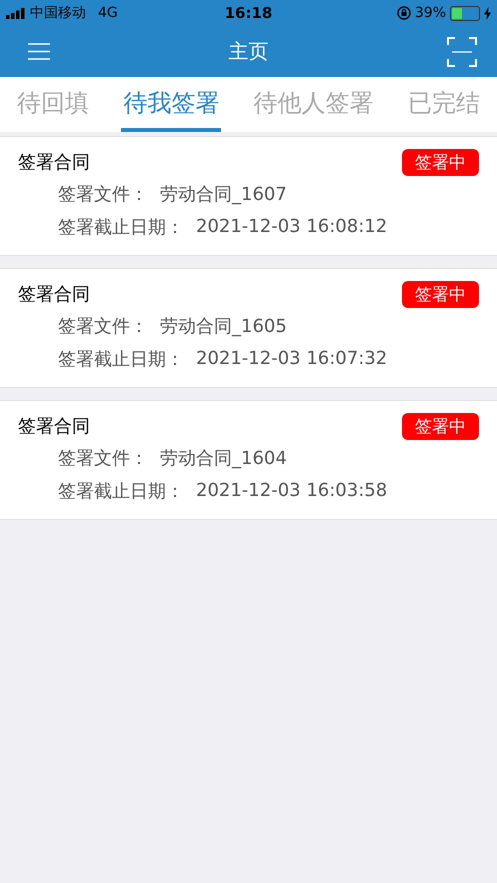 This screenshot has height=883, width=497. I want to click on tab: 待回填, so click(53, 104).